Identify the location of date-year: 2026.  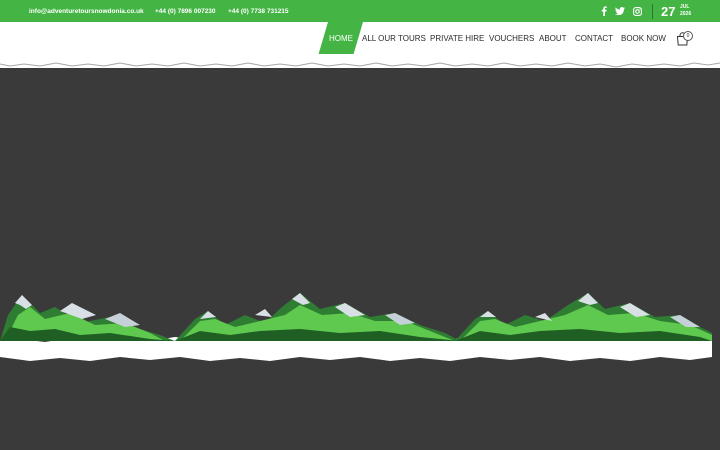
(686, 14).